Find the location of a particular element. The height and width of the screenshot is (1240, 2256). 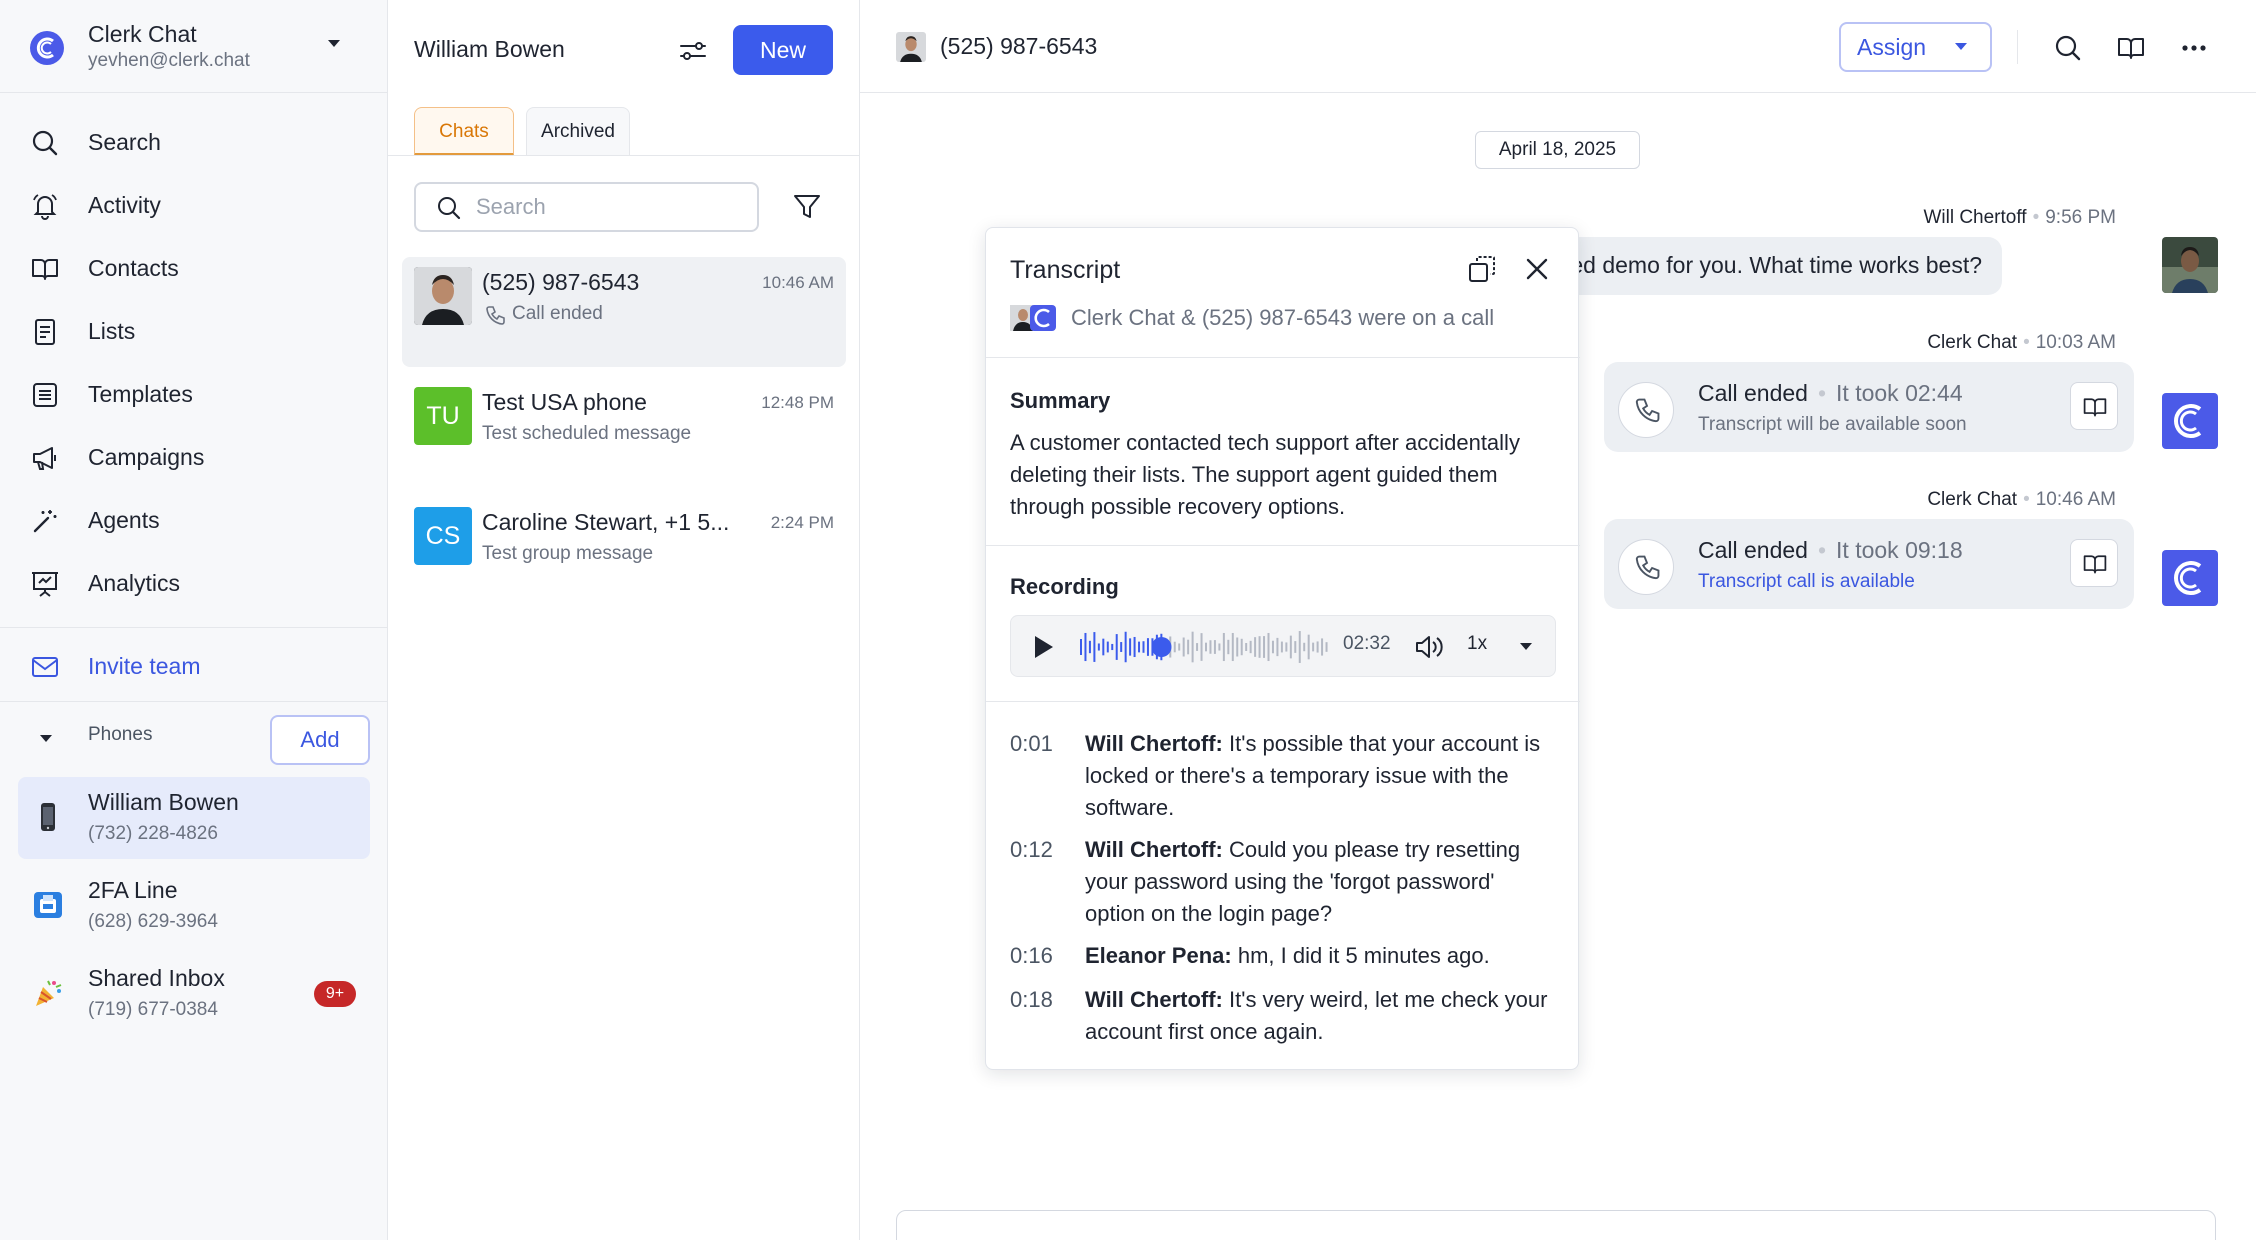

filter-icon is located at coordinates (807, 207).